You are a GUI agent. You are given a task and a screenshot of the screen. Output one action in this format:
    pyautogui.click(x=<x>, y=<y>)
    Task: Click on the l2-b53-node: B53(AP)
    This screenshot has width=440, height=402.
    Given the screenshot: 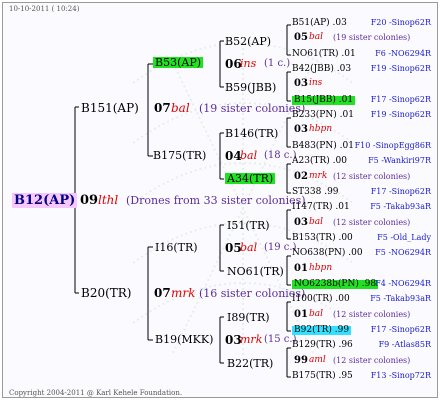 What is the action you would take?
    pyautogui.click(x=178, y=62)
    